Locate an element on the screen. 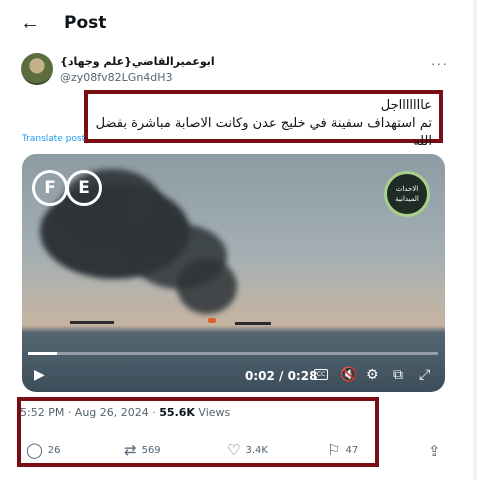 The height and width of the screenshot is (480, 477). mute-icon: 🔇 is located at coordinates (348, 375).